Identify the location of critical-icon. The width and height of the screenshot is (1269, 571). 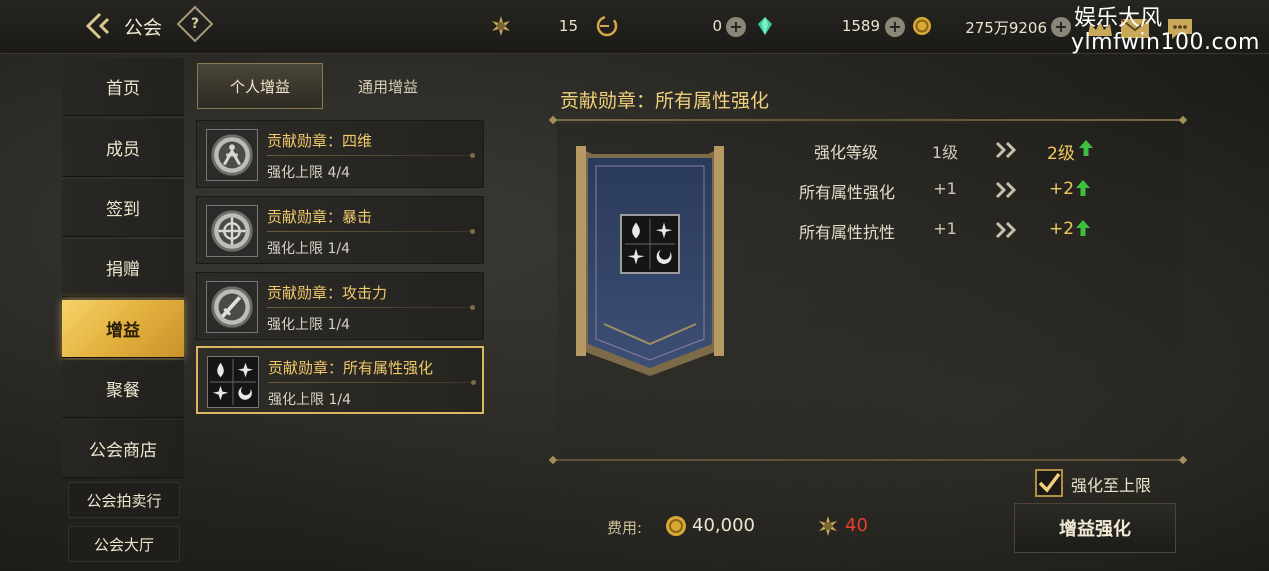
(232, 231).